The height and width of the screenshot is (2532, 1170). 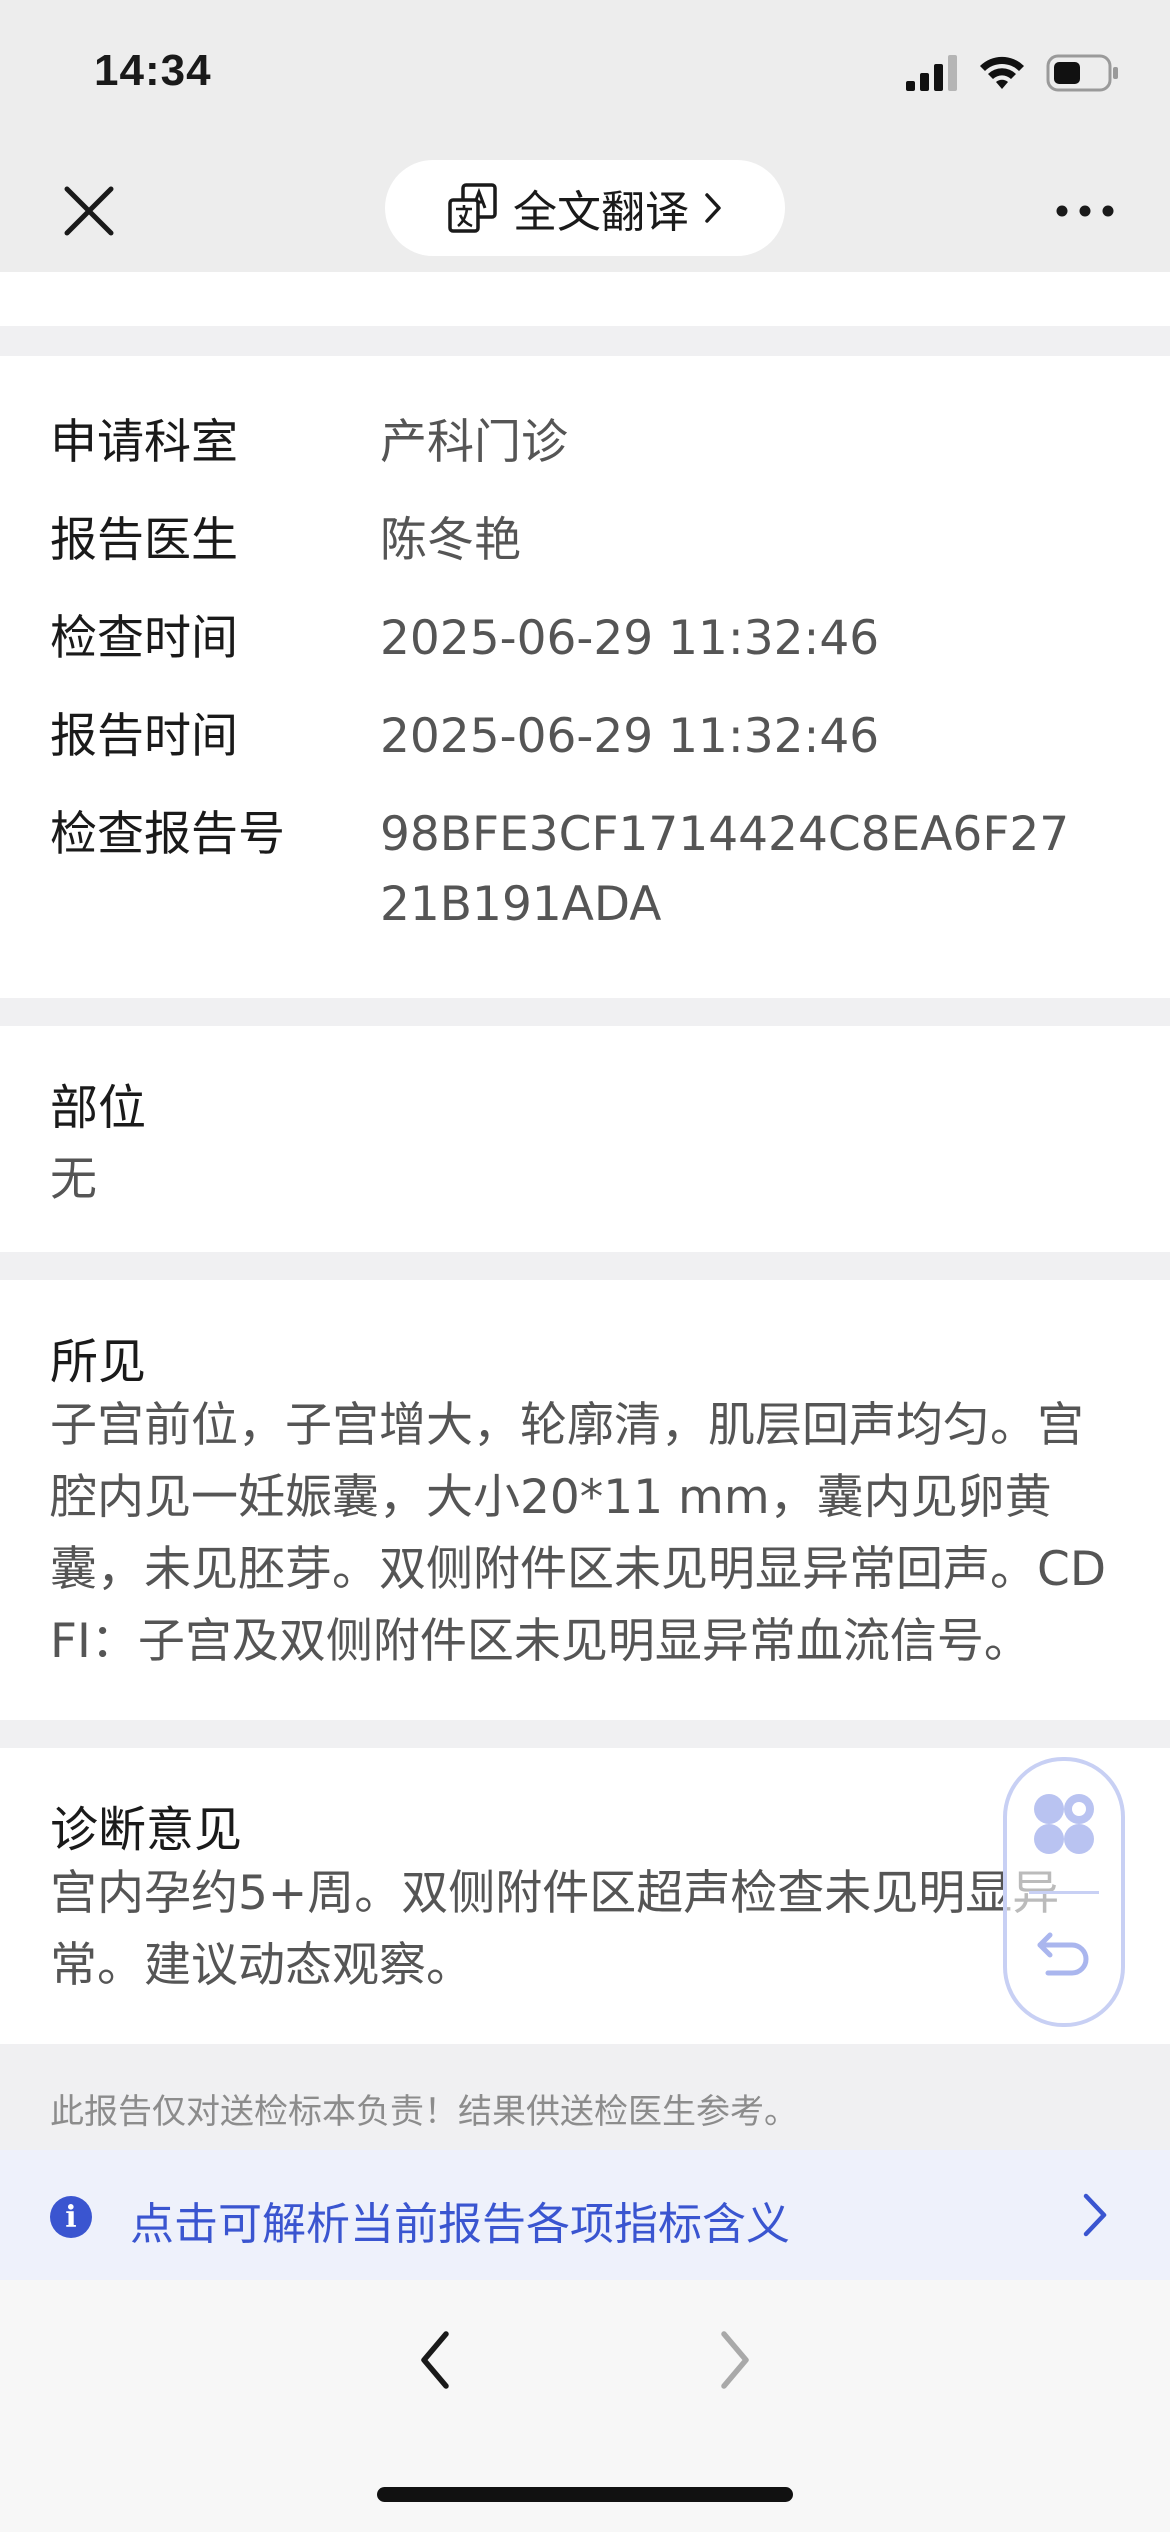 I want to click on site-body: 无, so click(x=73, y=1179).